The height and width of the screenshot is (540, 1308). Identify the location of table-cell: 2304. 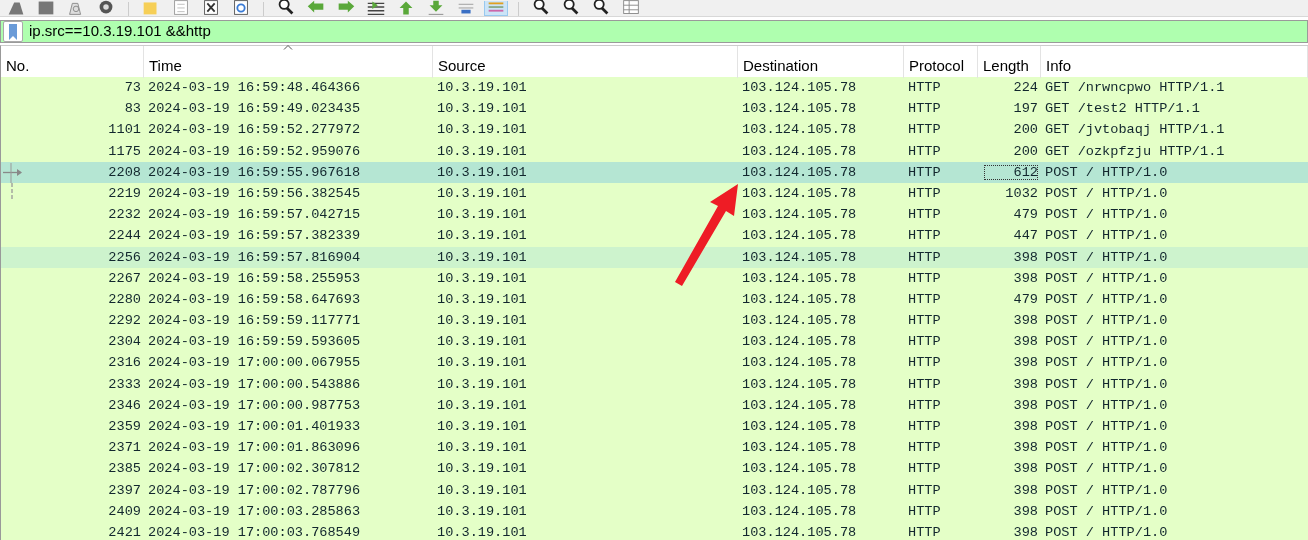
(124, 342).